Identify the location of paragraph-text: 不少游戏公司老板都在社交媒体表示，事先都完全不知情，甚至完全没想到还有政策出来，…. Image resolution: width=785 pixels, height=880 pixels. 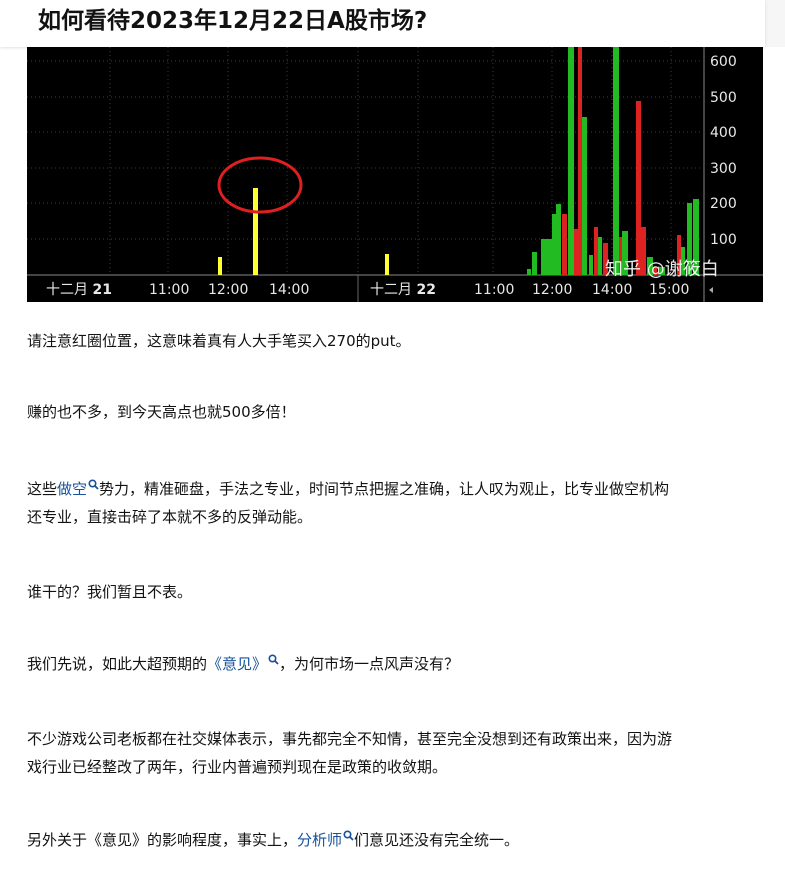
(350, 739).